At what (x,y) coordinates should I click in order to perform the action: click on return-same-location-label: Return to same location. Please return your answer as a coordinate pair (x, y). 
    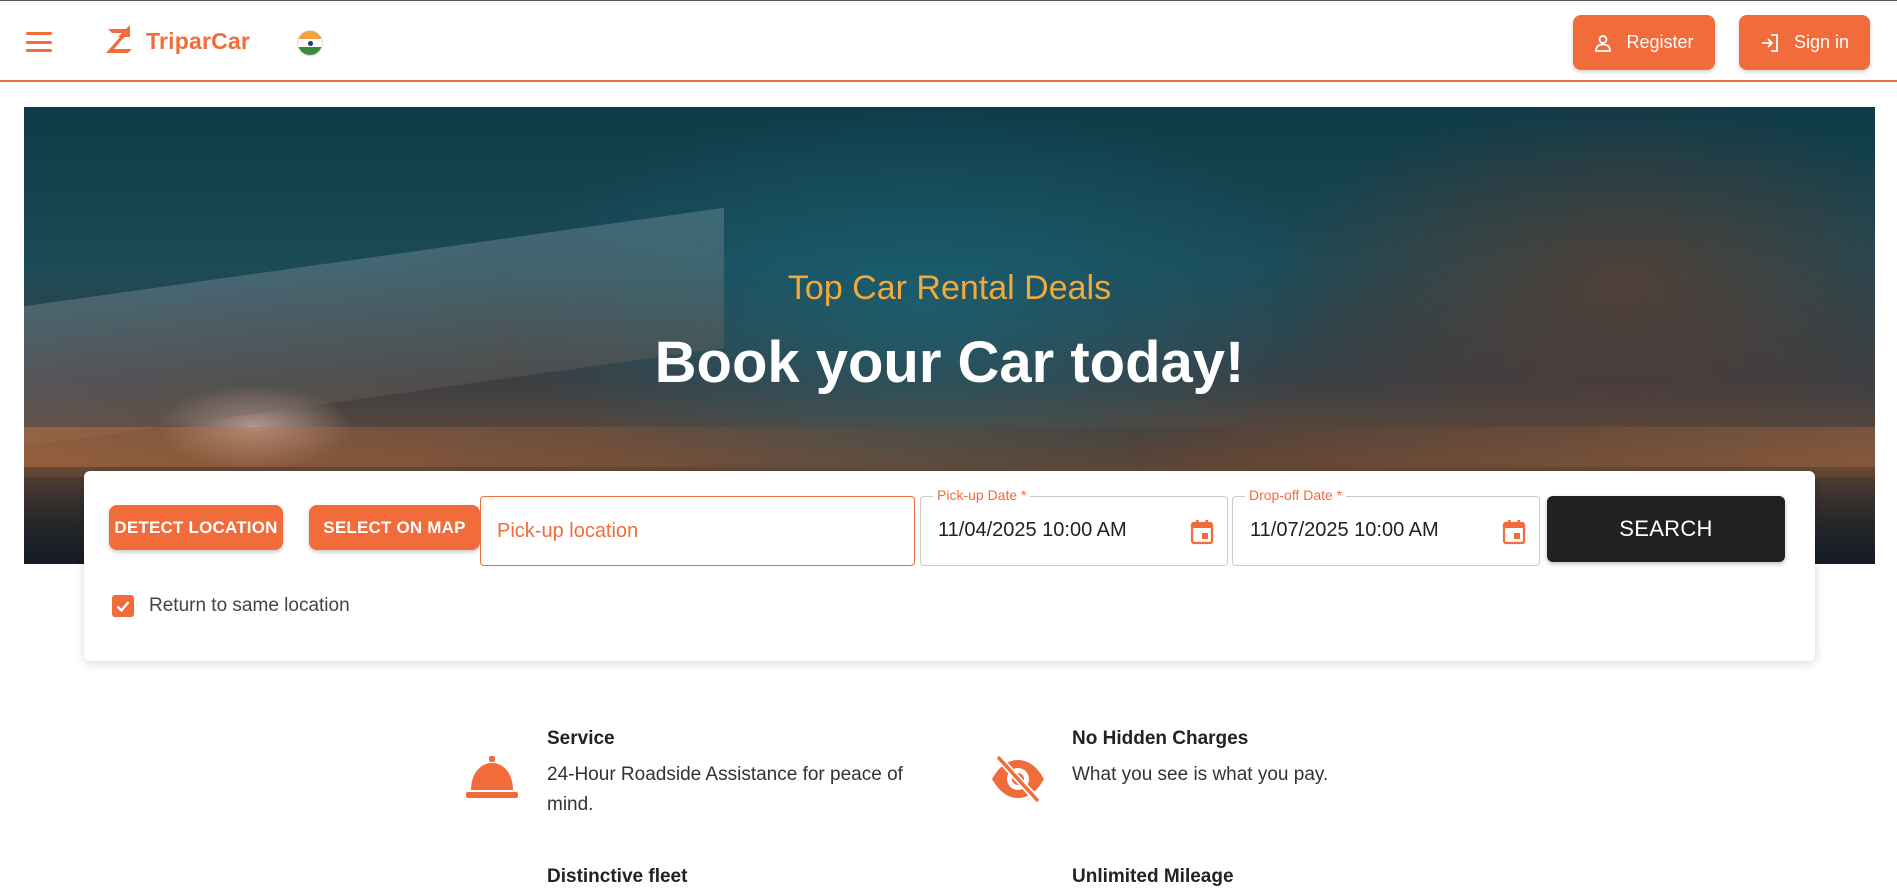
    Looking at the image, I should click on (249, 605).